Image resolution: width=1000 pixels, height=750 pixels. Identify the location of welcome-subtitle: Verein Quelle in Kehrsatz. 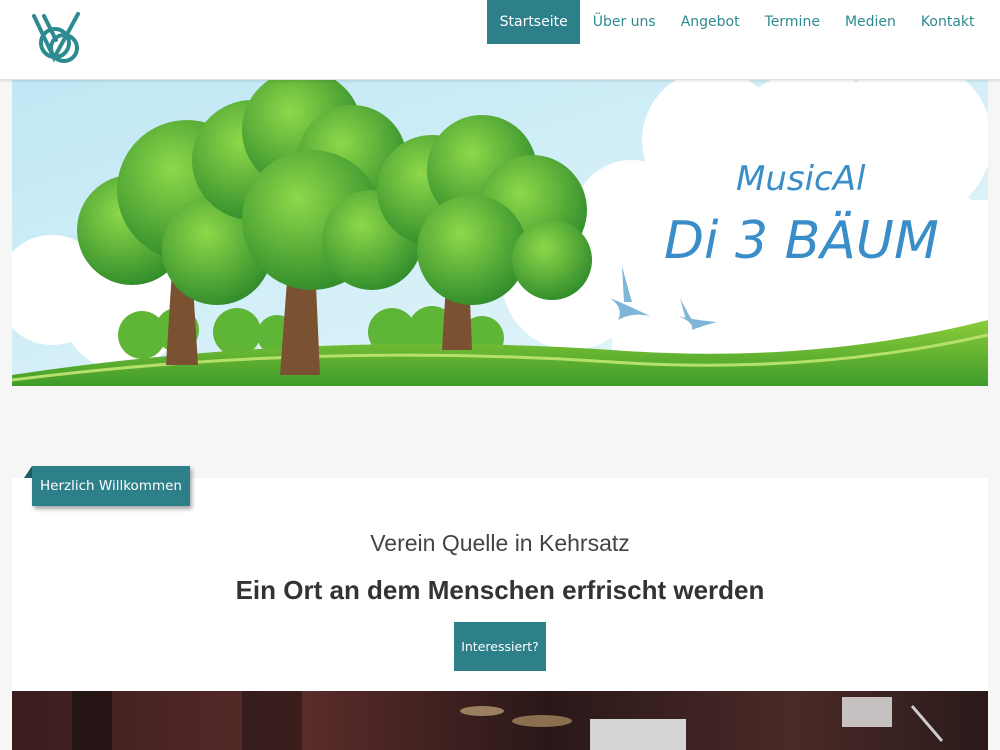
(500, 543).